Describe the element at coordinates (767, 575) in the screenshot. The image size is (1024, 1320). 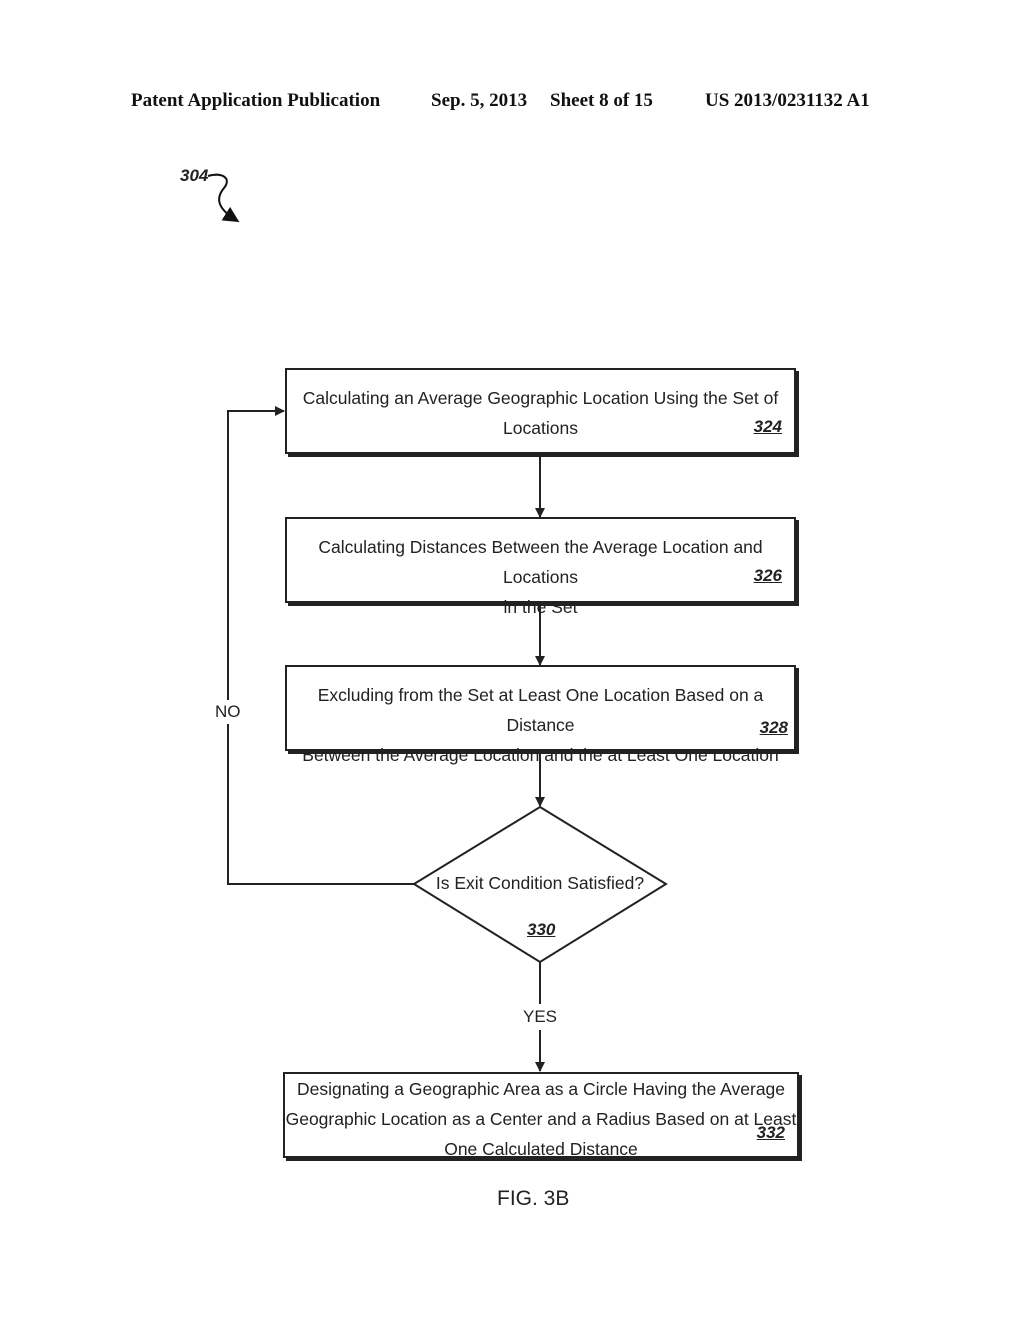
I see `step-326-ref: 326` at that location.